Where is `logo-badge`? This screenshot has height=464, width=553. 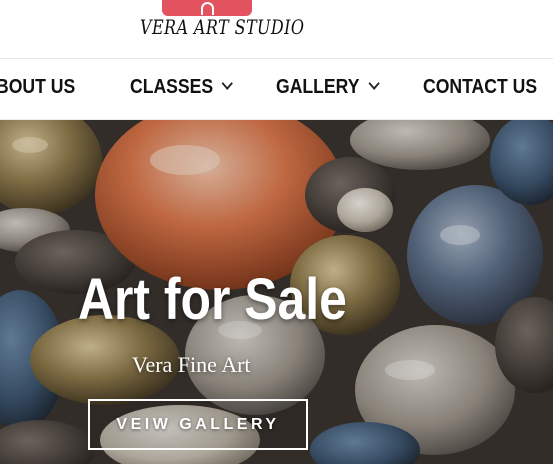 logo-badge is located at coordinates (207, 8).